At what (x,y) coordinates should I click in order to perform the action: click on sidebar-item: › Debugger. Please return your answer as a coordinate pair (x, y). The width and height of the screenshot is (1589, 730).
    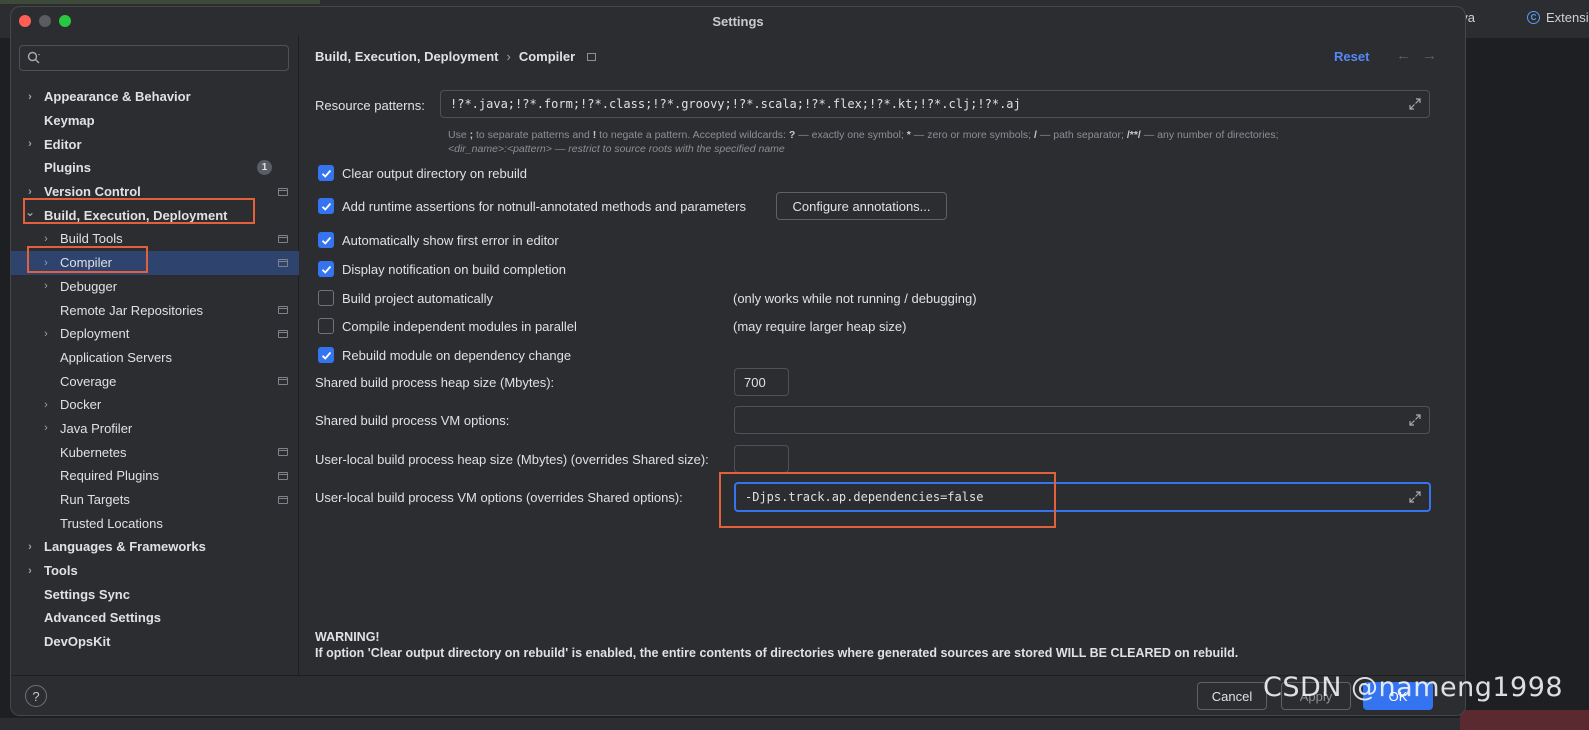
    Looking at the image, I should click on (155, 287).